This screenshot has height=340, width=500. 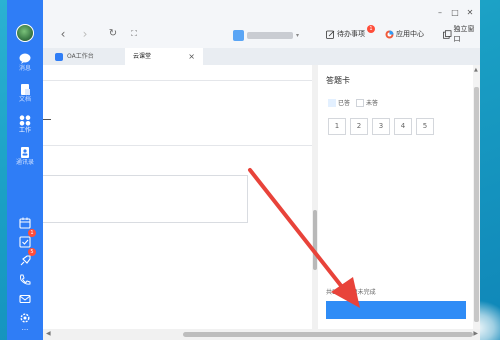 I want to click on tab-label: 云课堂, so click(x=142, y=56).